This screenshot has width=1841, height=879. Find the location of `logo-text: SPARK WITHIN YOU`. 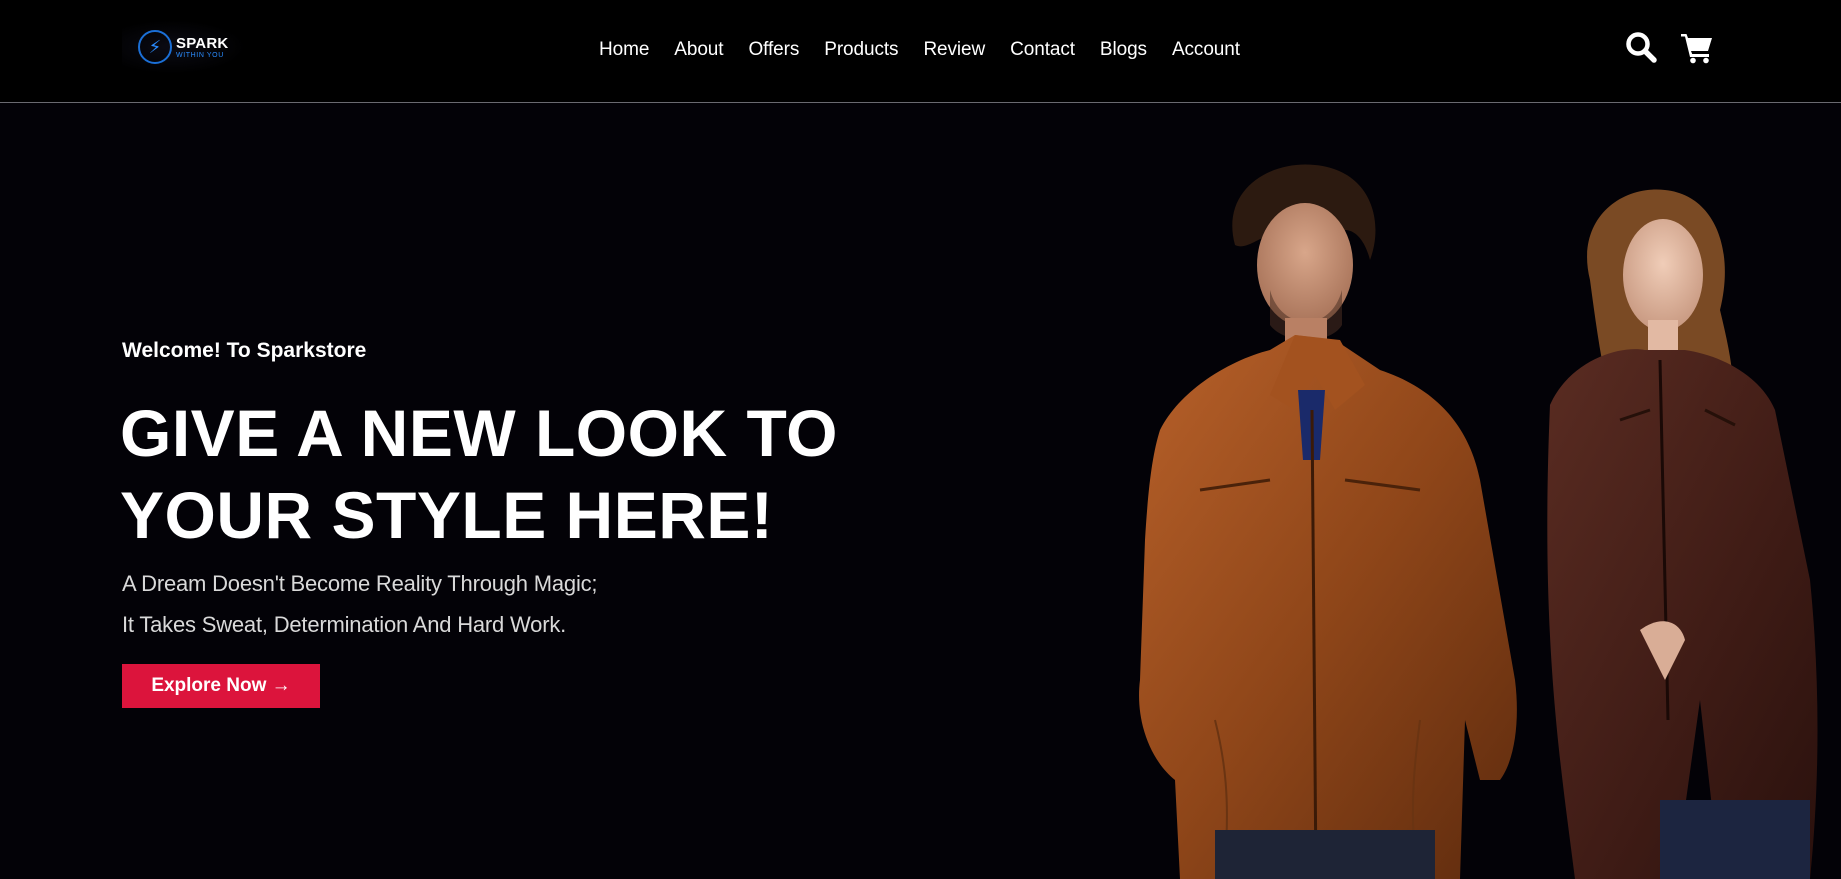

logo-text: SPARK WITHIN YOU is located at coordinates (202, 47).